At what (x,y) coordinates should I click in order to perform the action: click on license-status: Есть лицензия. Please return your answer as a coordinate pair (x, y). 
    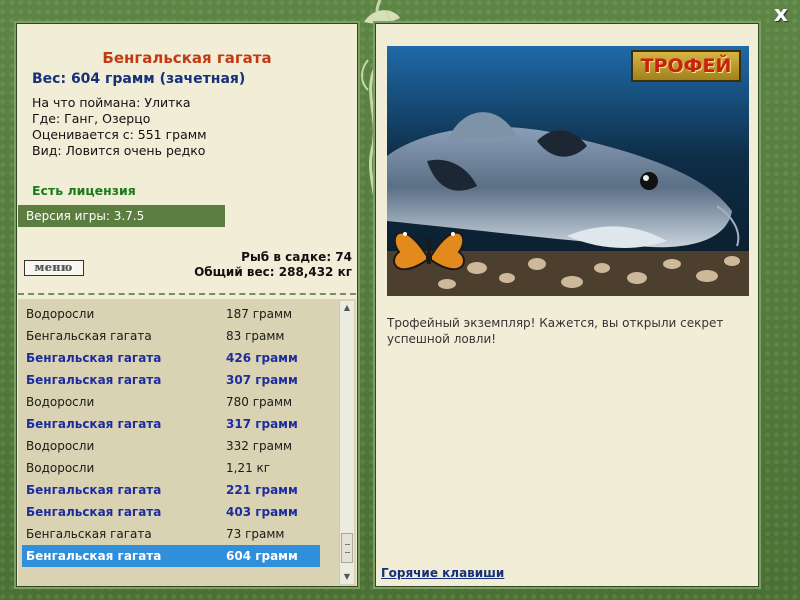
    Looking at the image, I should click on (84, 190).